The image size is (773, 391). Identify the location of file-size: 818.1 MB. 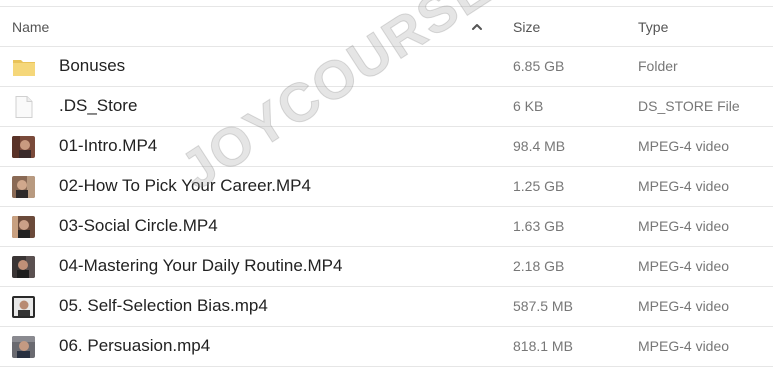
(543, 346).